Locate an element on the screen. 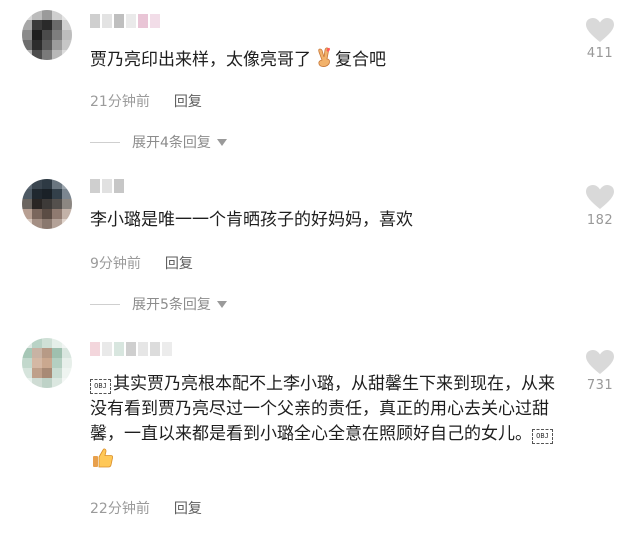 This screenshot has width=640, height=540. like-button: 411 is located at coordinates (600, 39).